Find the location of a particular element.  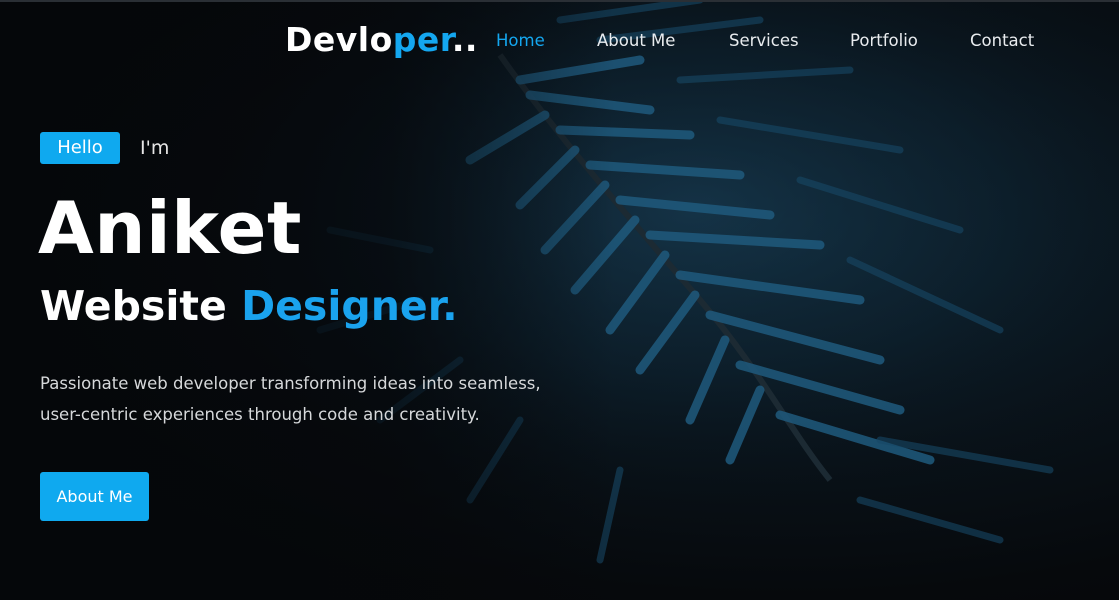

nav-item-contact: Contact is located at coordinates (1002, 41).